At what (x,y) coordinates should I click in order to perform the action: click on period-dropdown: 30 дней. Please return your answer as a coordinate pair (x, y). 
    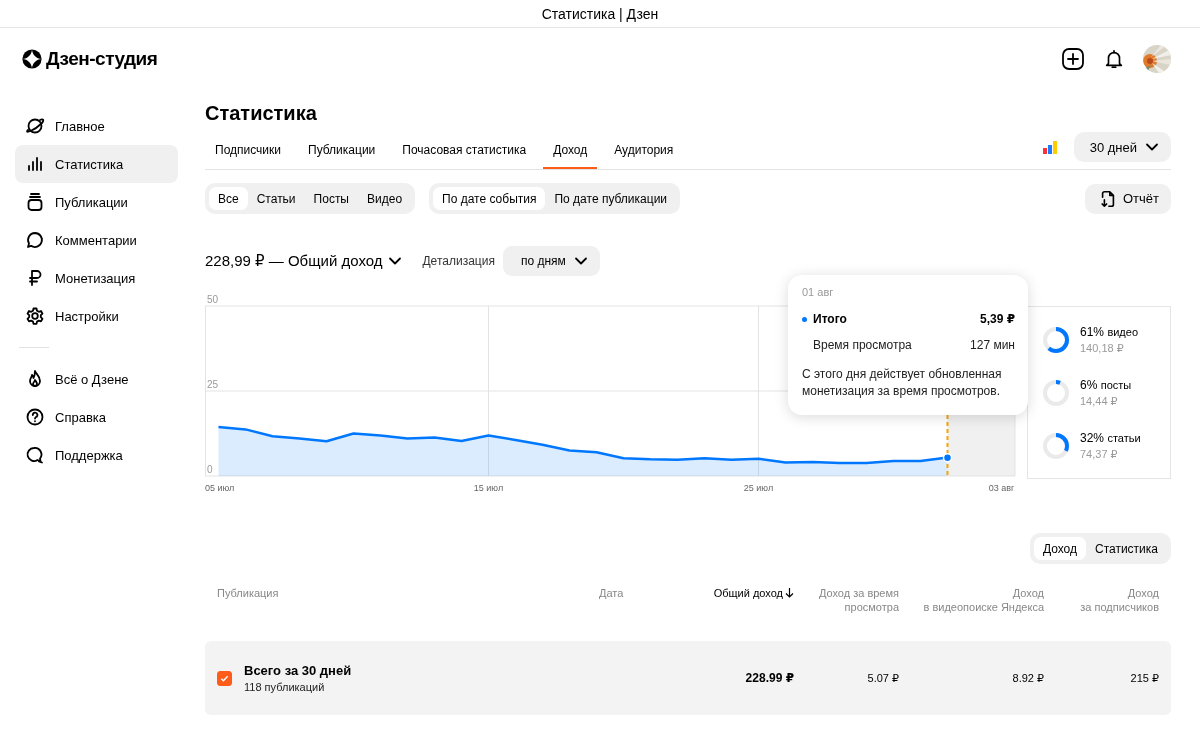
    Looking at the image, I should click on (1122, 147).